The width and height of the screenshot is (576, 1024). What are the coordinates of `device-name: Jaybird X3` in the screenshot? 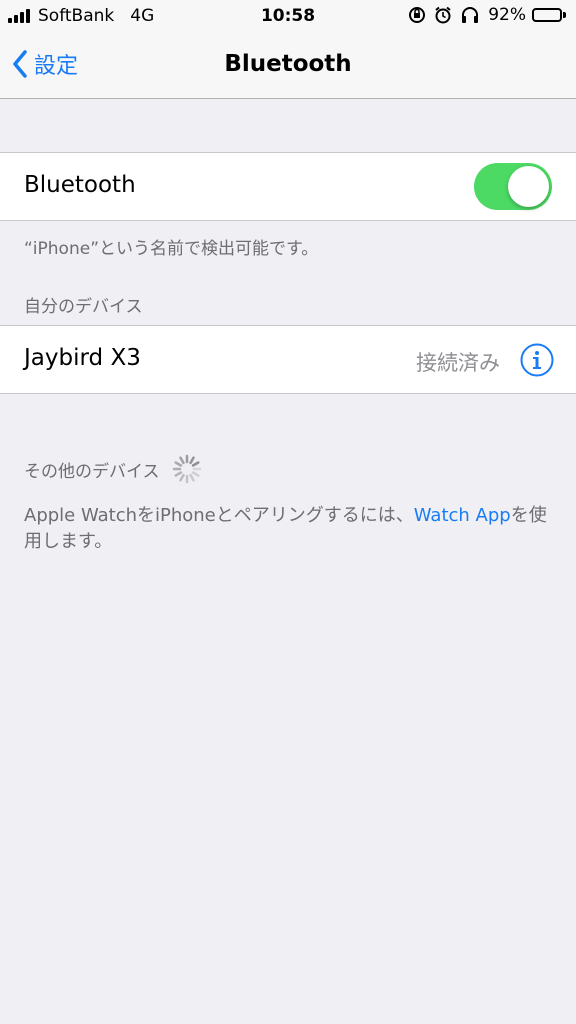 It's located at (82, 358).